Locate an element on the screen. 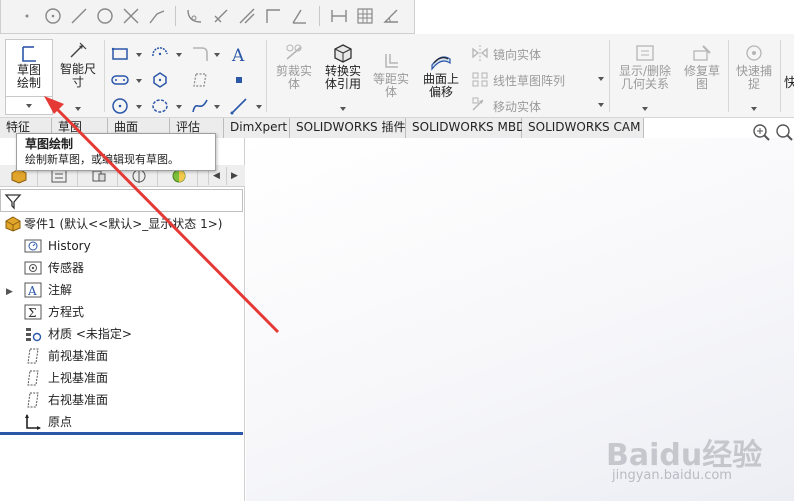  linear-pattern-icon is located at coordinates (480, 79).